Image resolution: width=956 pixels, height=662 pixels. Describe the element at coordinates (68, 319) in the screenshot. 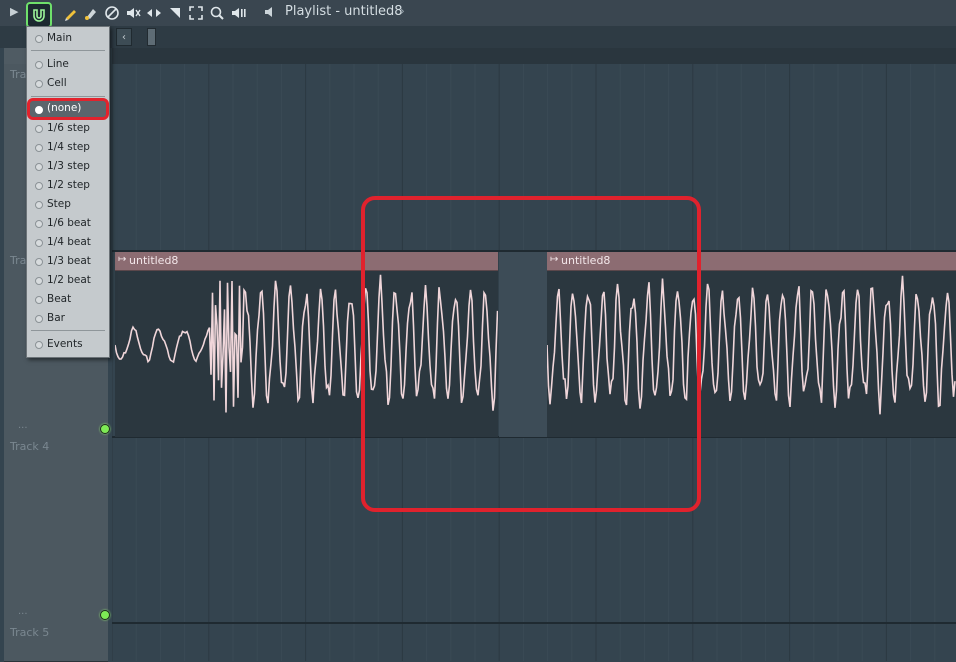

I see `snap-menu-item: Bar` at that location.